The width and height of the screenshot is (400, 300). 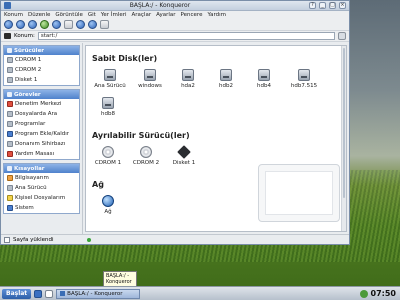 I want to click on back-icon, so click(x=8, y=24).